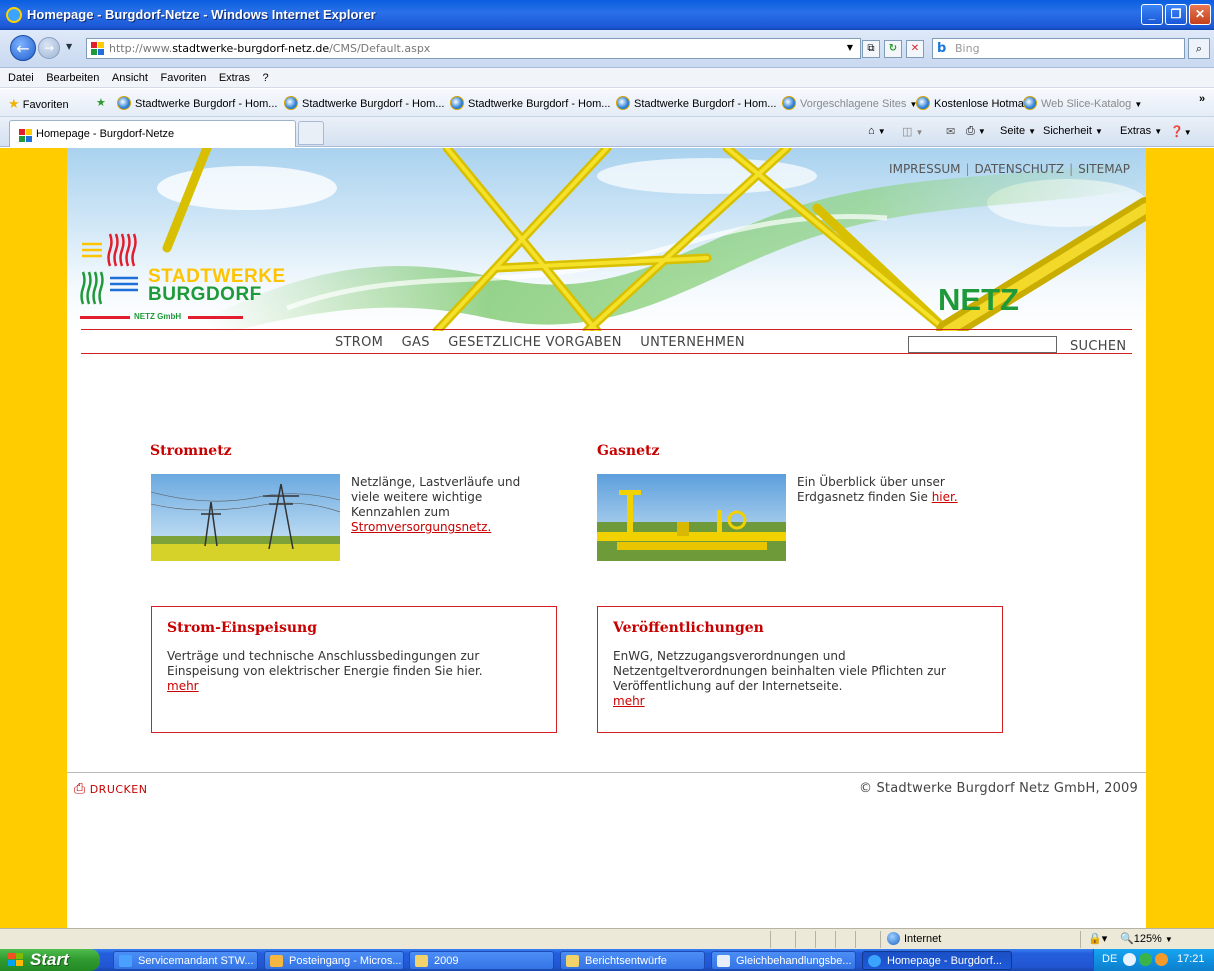 The width and height of the screenshot is (1214, 971). What do you see at coordinates (893, 49) in the screenshot?
I see `refresh-icon: ↻` at bounding box center [893, 49].